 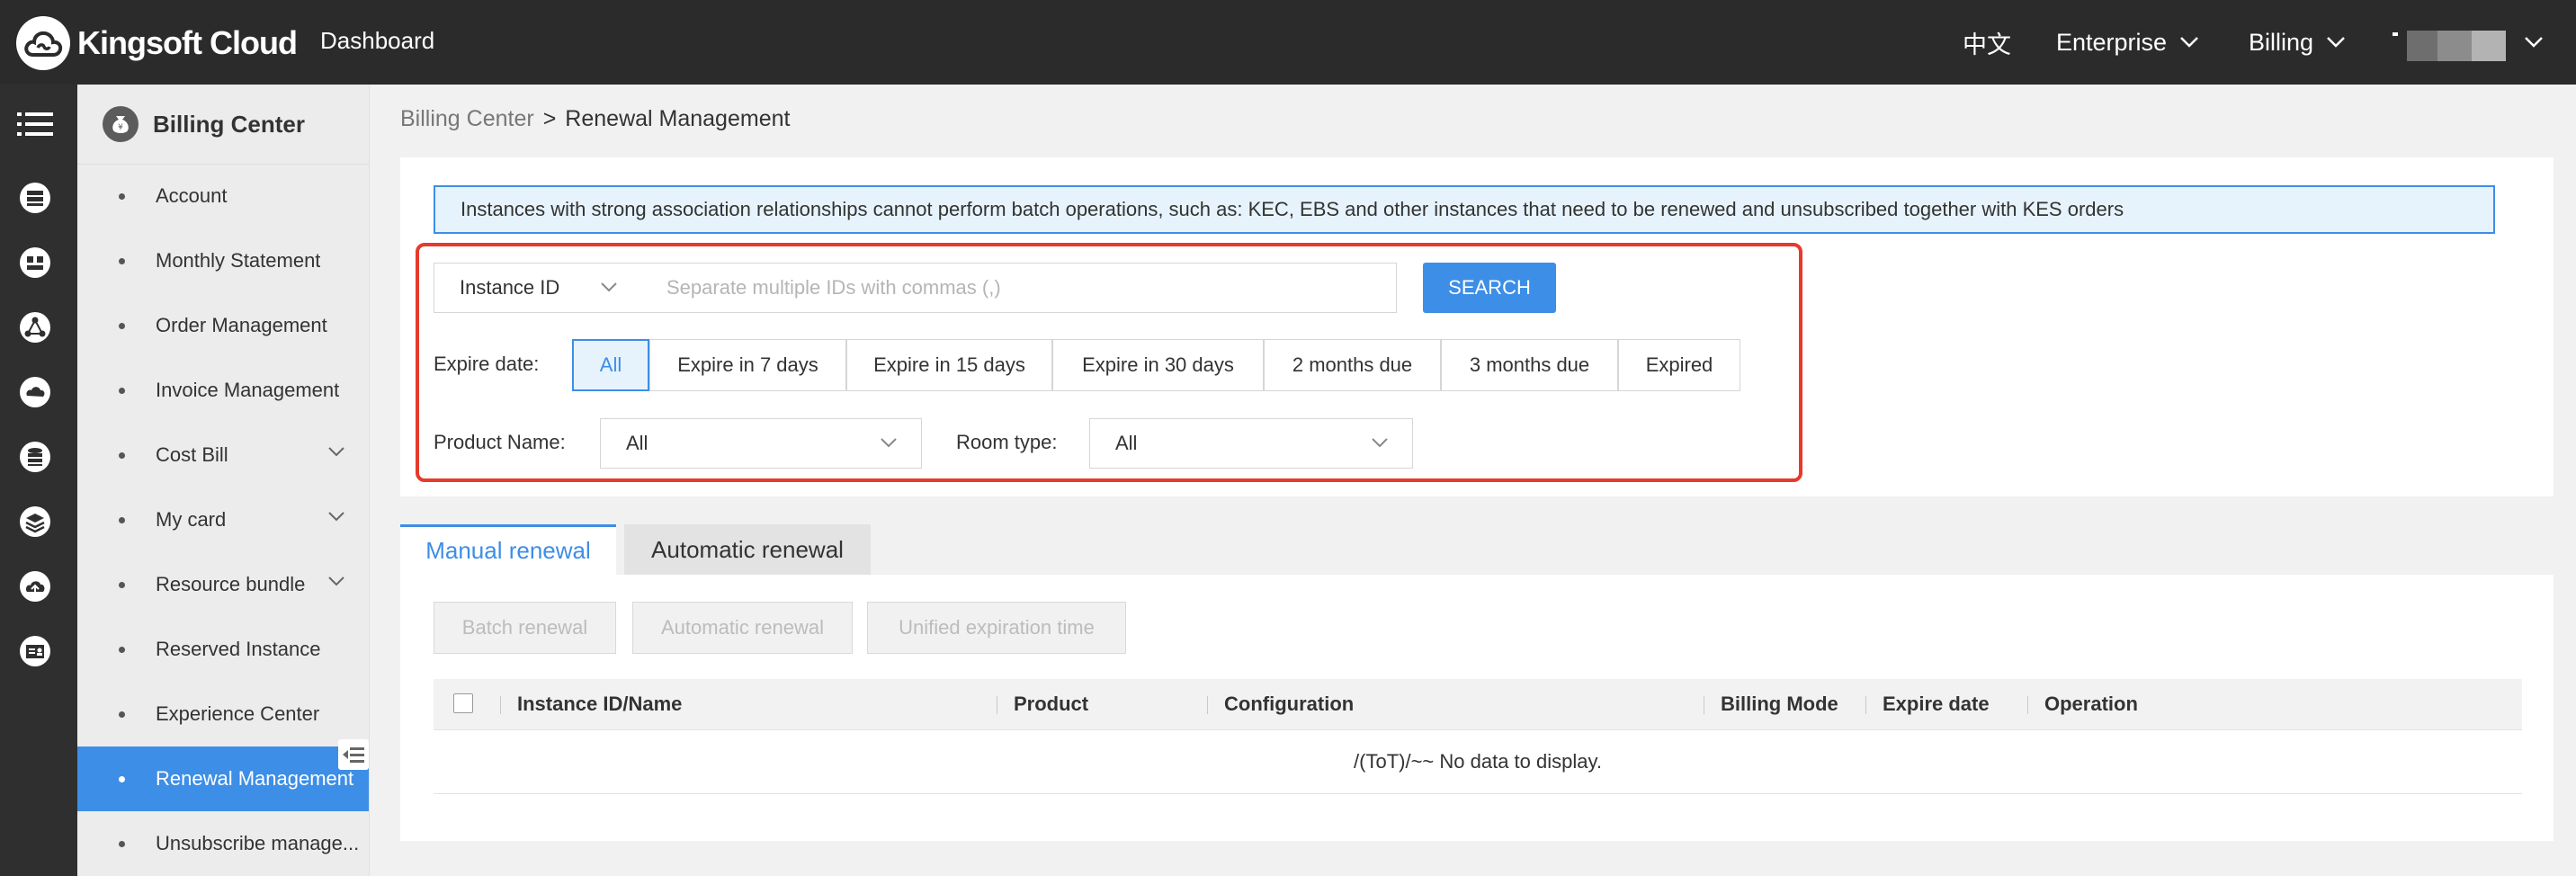 I want to click on billing-menu: Billing, so click(x=2297, y=43).